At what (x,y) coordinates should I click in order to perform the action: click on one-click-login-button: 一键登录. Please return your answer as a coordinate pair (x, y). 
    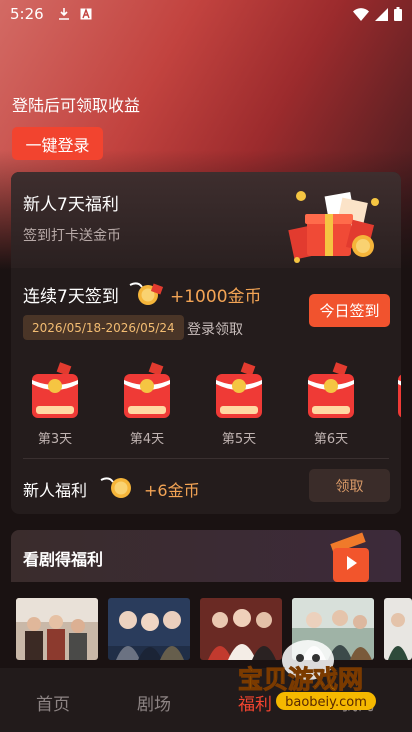
    Looking at the image, I should click on (57, 143).